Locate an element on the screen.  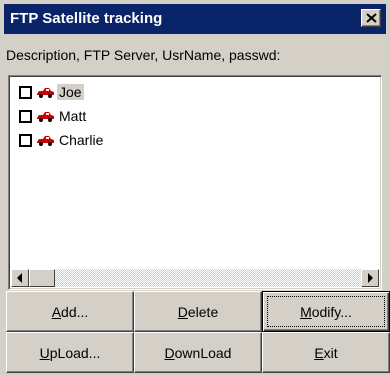
arrow-left-icon is located at coordinates (19, 278).